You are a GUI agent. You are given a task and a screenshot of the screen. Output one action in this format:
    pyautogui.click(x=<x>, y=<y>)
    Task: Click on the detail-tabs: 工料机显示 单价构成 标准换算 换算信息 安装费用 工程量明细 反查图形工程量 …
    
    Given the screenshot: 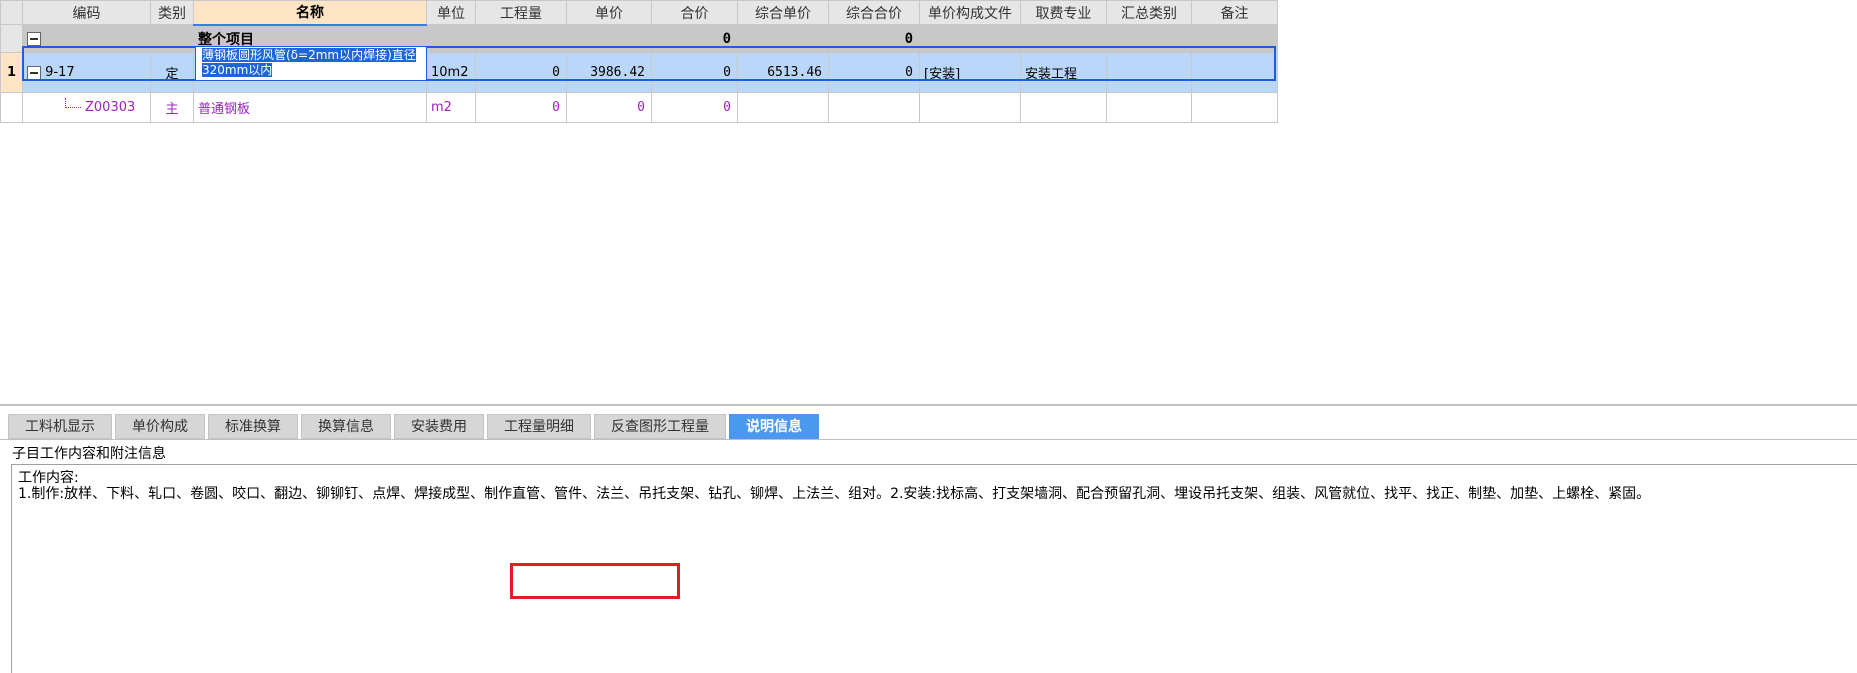 What is the action you would take?
    pyautogui.click(x=413, y=426)
    